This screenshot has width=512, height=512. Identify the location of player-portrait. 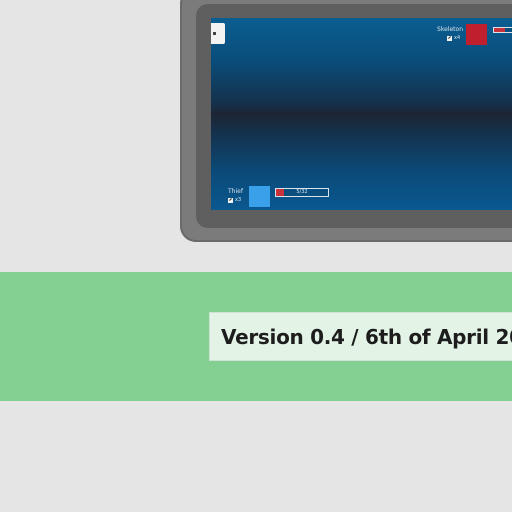
(259, 196).